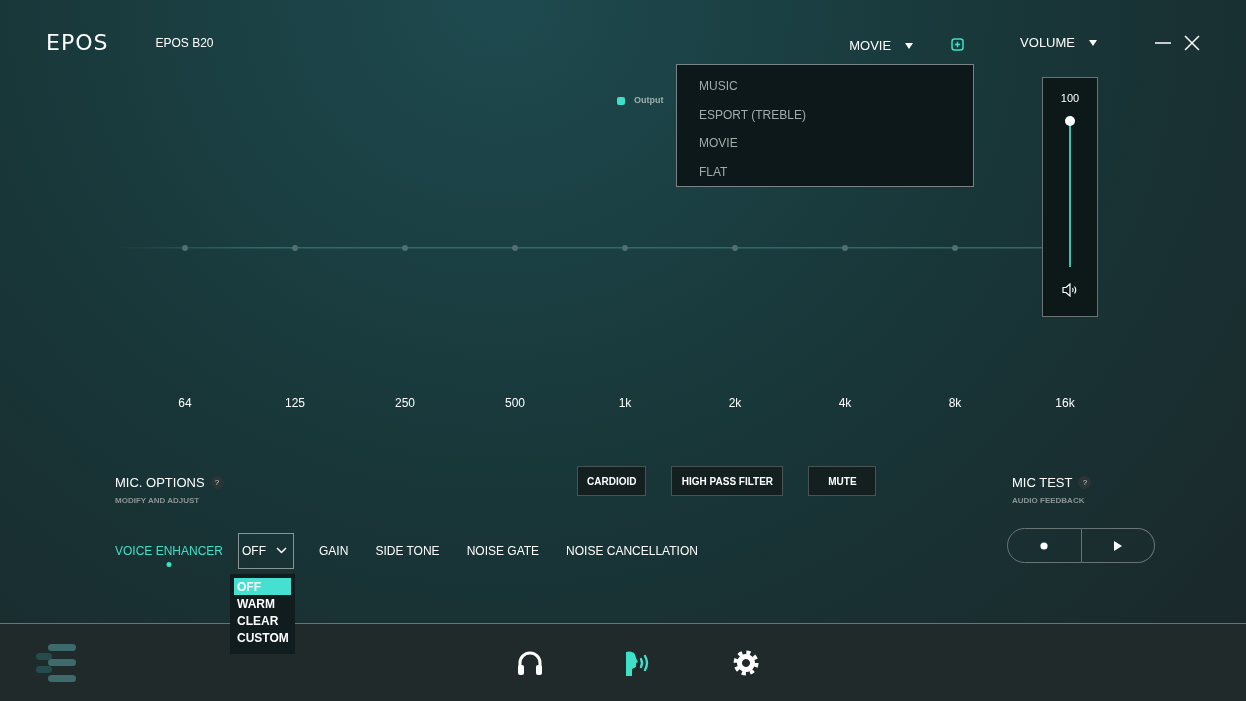  Describe the element at coordinates (836, 171) in the screenshot. I see `menu-item: FLAT` at that location.